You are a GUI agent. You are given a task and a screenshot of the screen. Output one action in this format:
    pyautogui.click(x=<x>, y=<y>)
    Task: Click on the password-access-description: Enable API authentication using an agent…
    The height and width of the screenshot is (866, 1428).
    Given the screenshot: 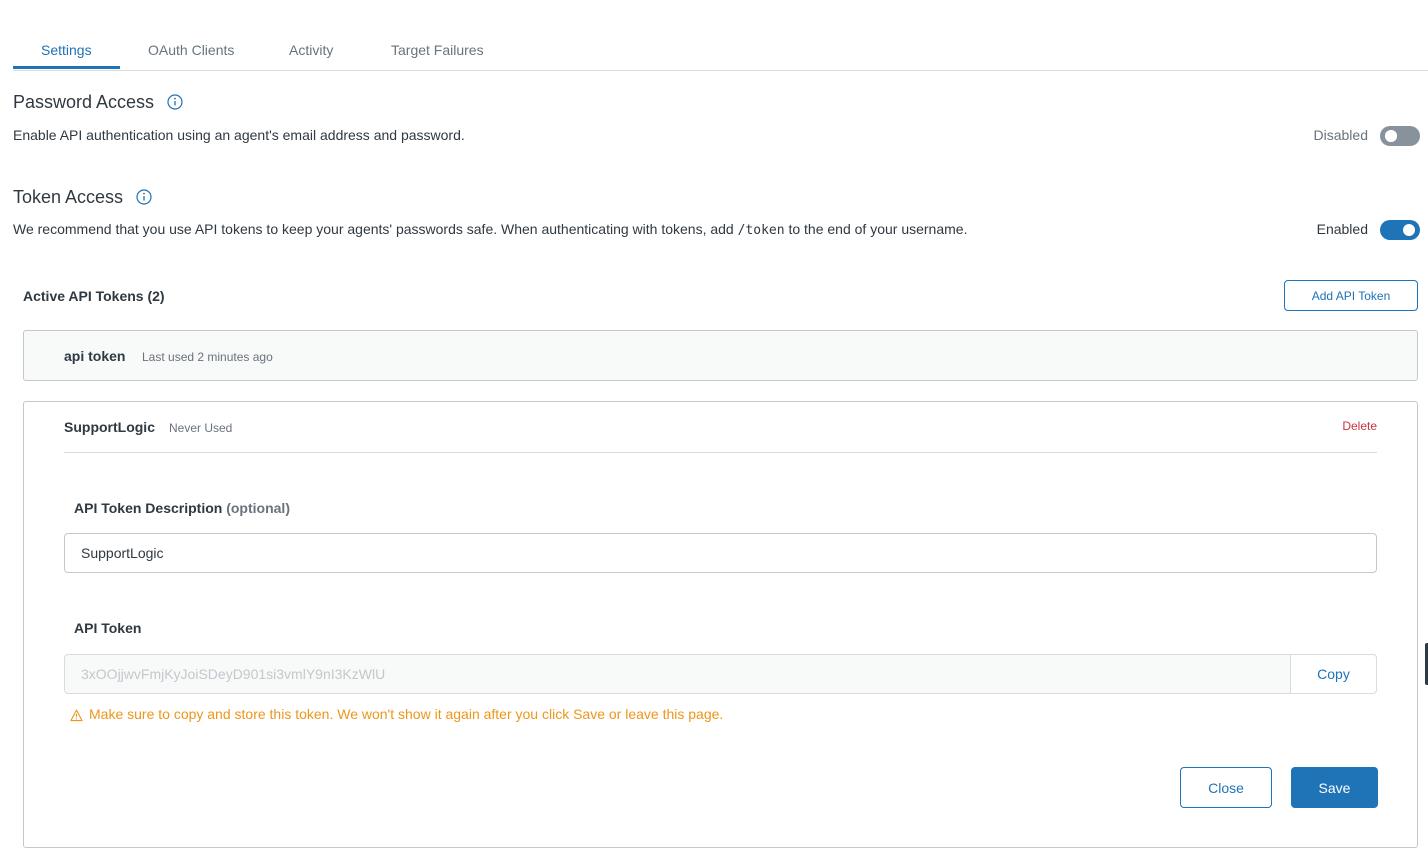 What is the action you would take?
    pyautogui.click(x=239, y=135)
    